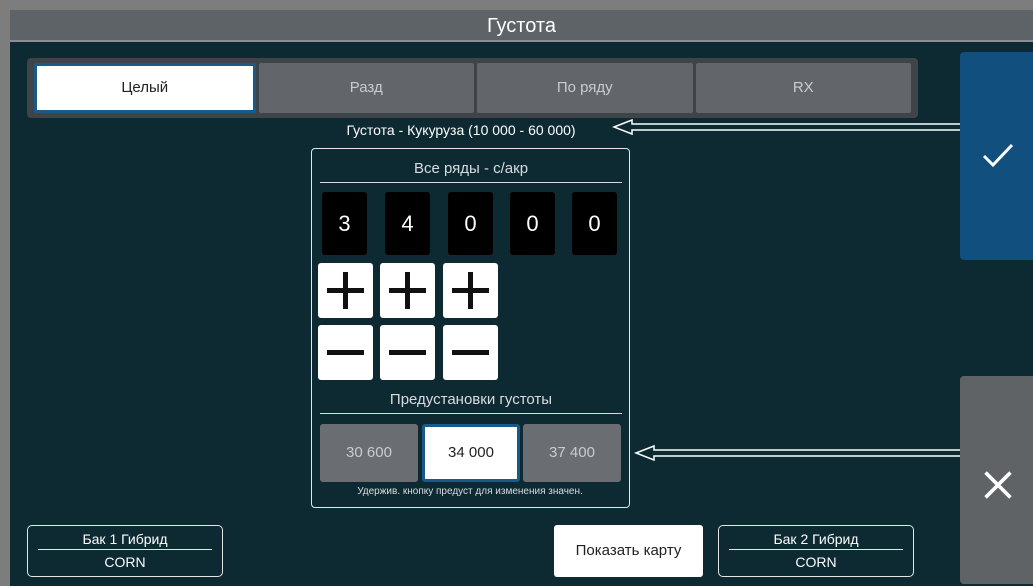  I want to click on tab-by-row: По ряду, so click(585, 88).